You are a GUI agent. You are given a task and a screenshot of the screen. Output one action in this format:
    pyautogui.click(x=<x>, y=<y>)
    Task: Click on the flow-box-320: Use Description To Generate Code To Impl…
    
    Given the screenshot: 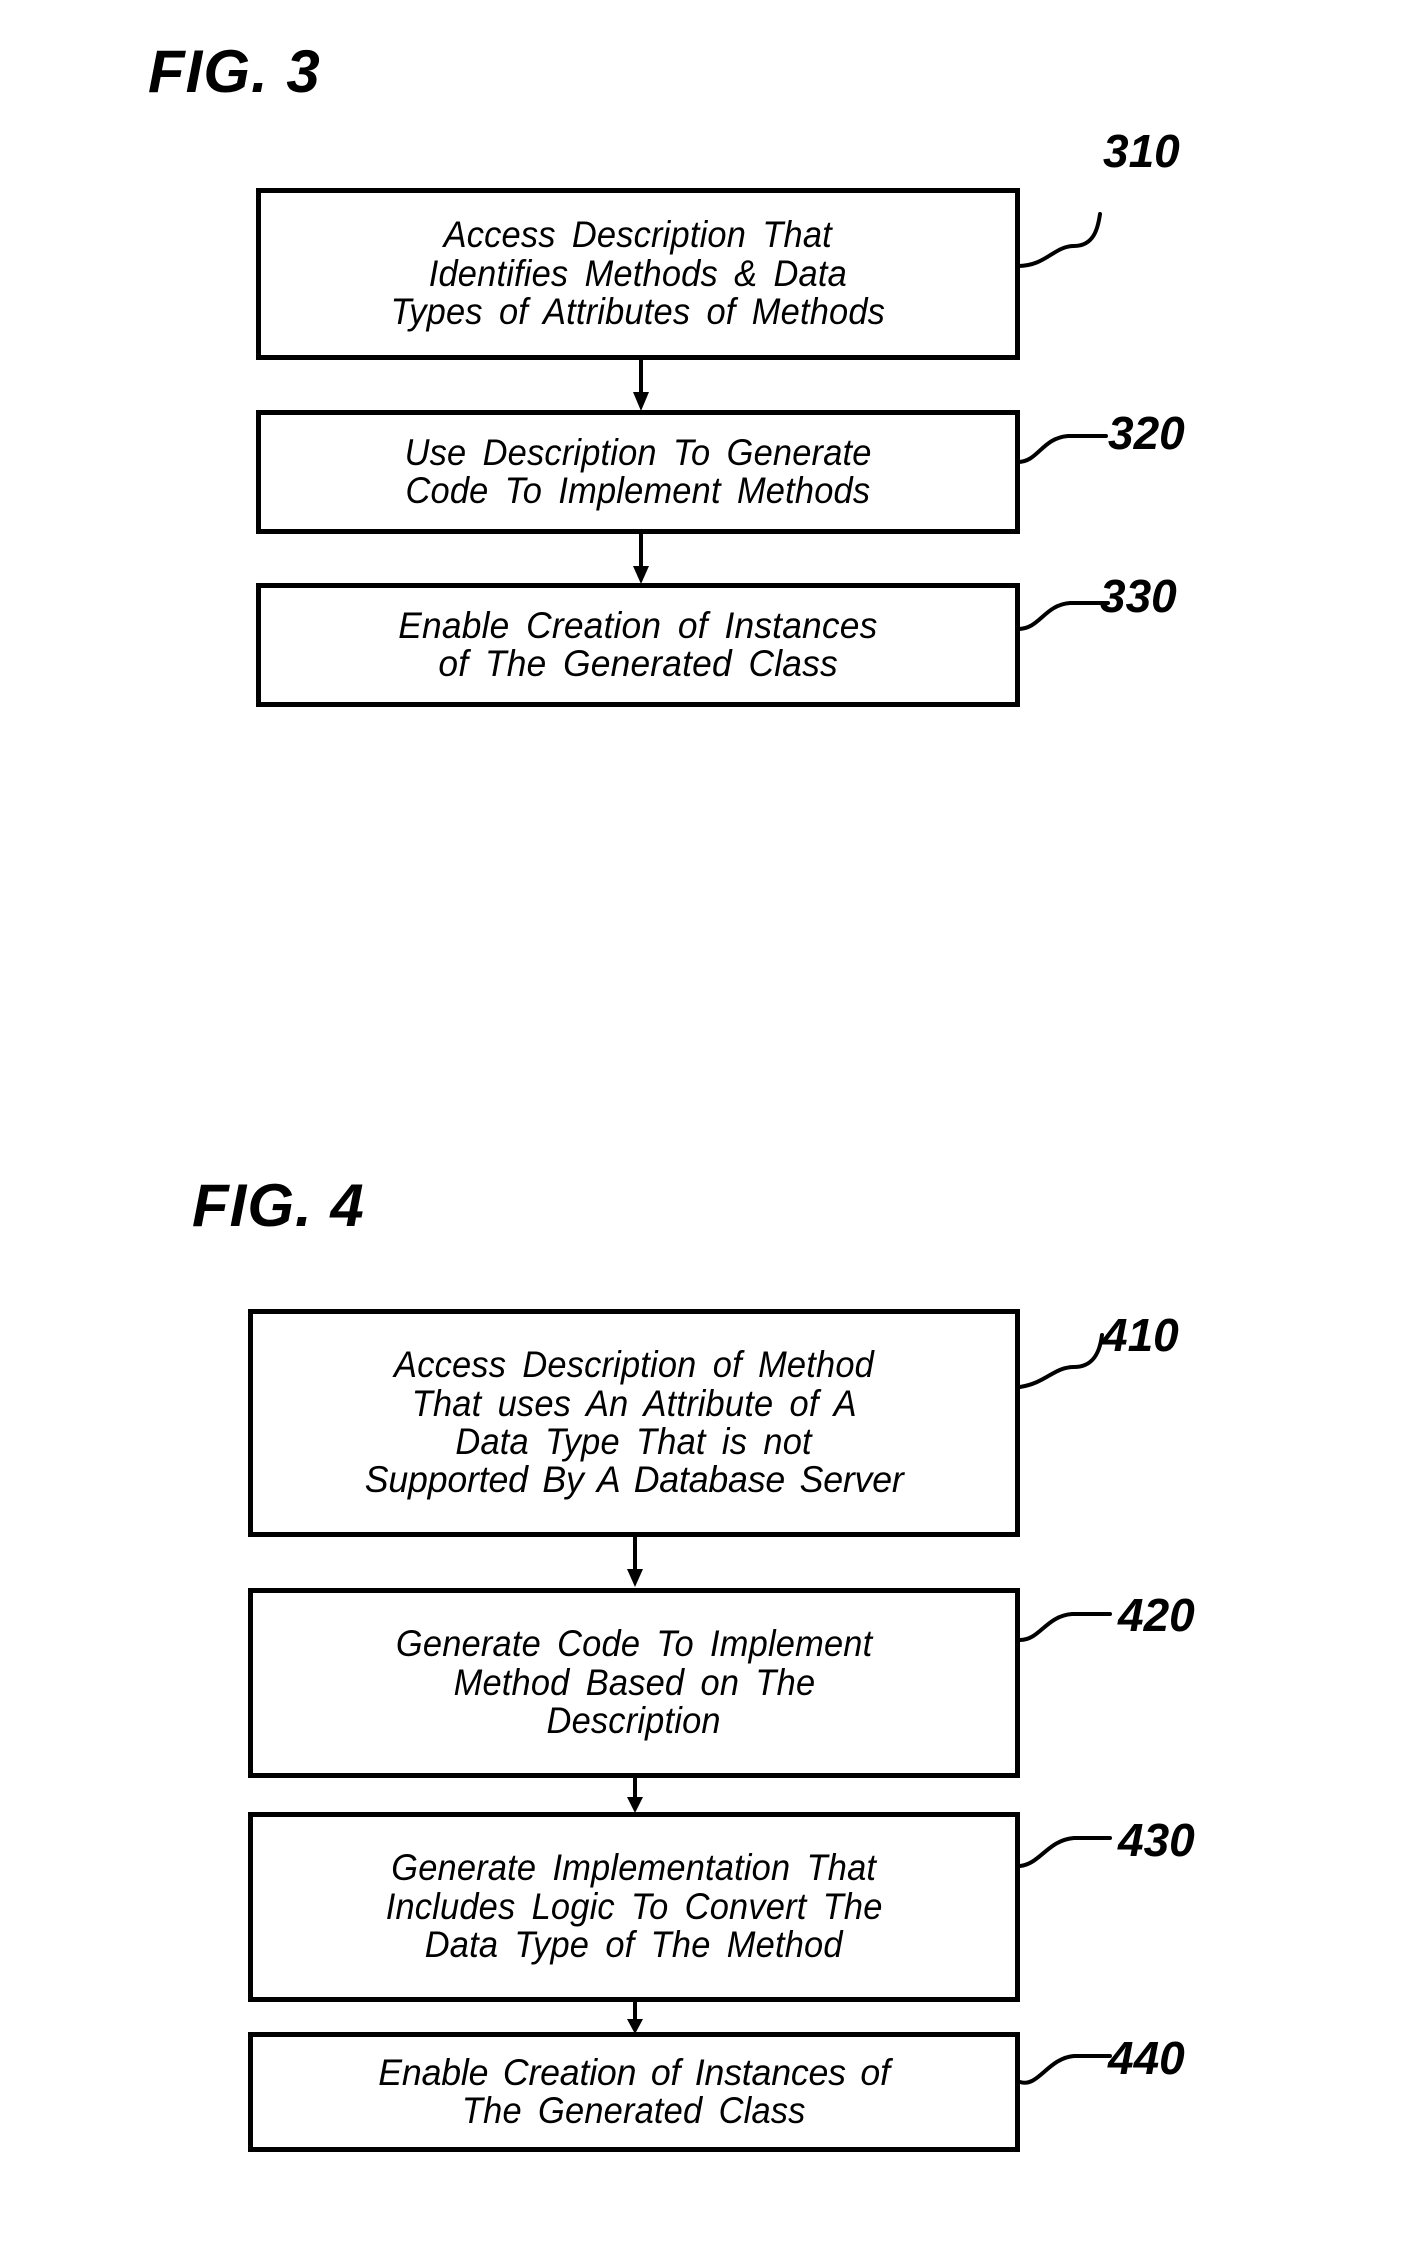 What is the action you would take?
    pyautogui.click(x=638, y=472)
    